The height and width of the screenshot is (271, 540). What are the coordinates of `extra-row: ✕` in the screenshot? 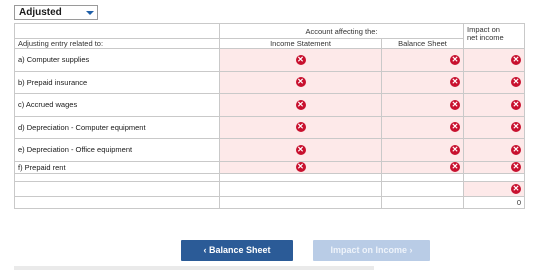 It's located at (269, 188).